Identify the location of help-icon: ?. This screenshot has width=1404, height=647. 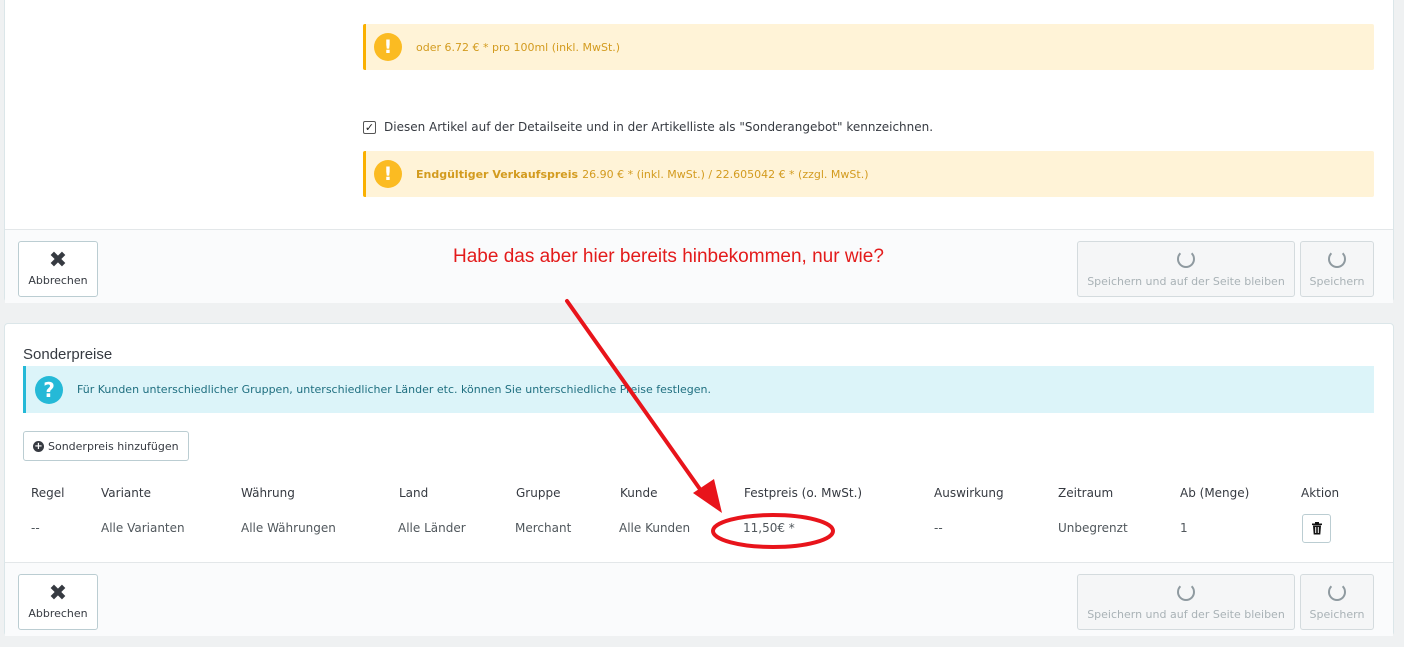
(49, 389).